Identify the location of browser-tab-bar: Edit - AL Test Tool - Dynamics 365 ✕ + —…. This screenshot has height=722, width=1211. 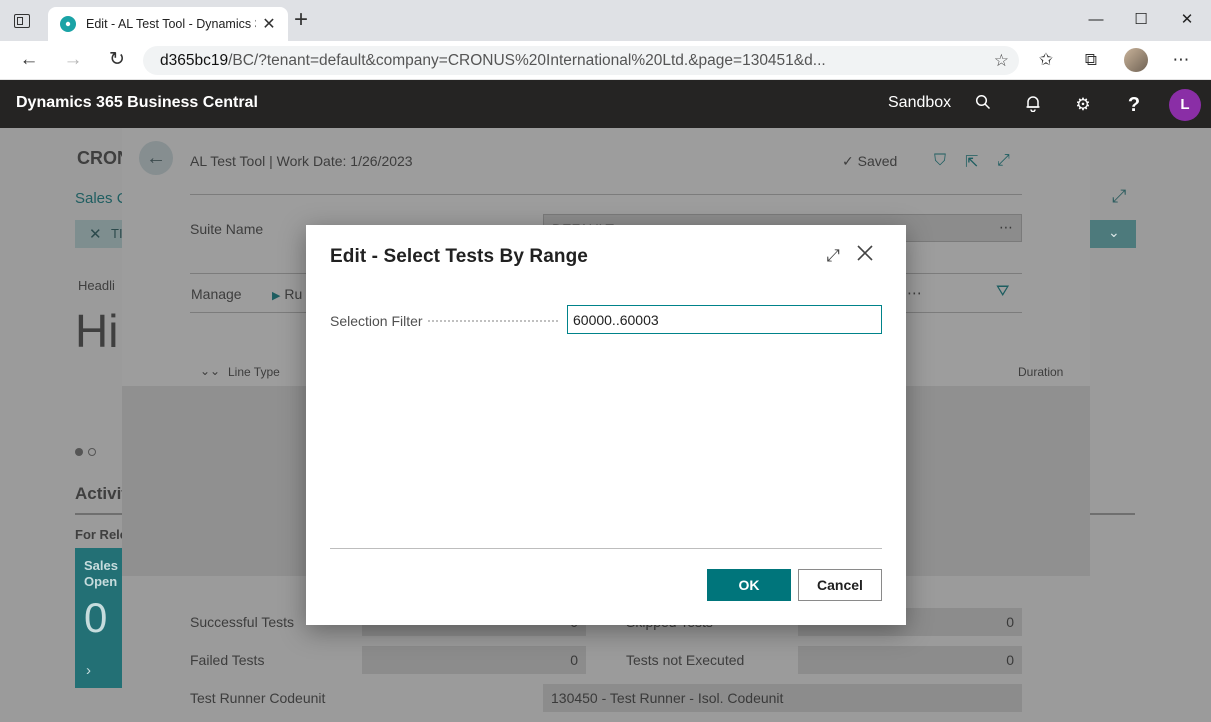
(605, 20).